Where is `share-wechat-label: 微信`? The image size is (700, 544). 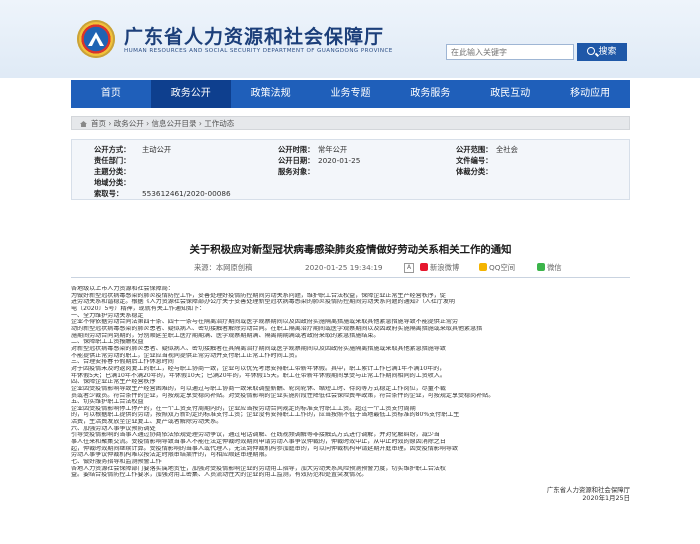
share-wechat-label: 微信 is located at coordinates (554, 267).